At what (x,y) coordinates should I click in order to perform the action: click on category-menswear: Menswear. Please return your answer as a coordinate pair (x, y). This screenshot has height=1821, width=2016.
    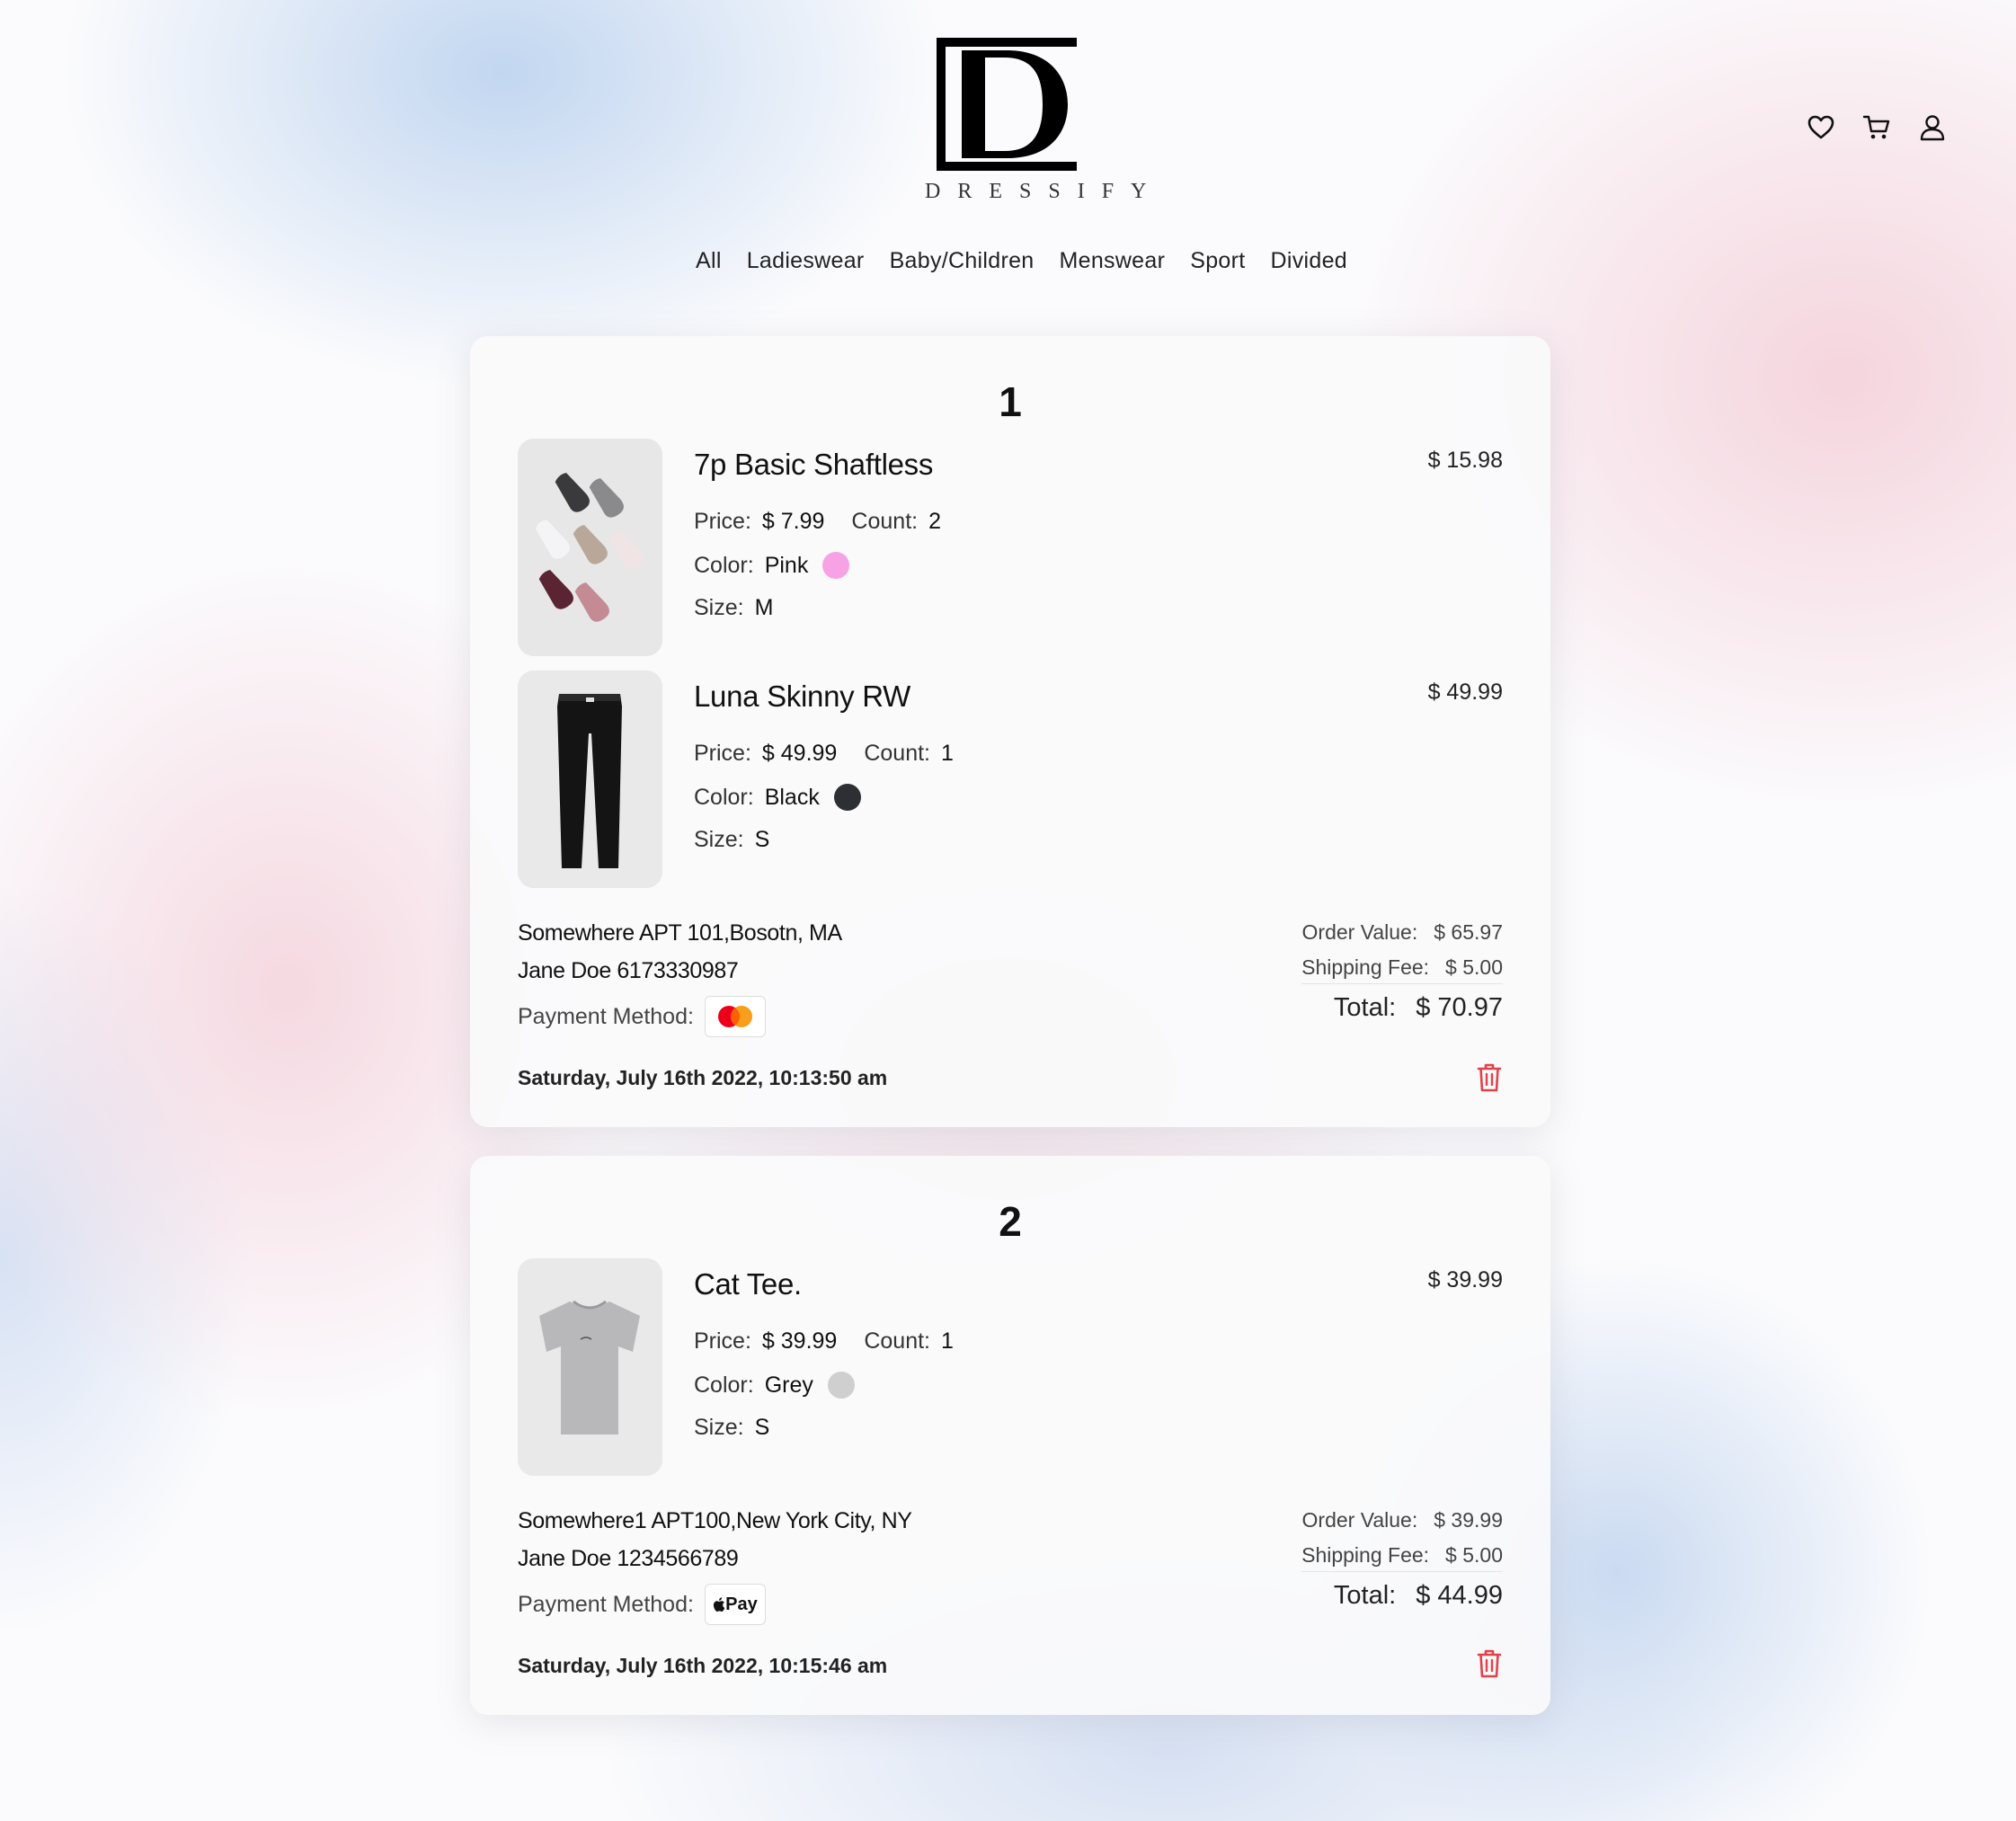
    Looking at the image, I should click on (1113, 261).